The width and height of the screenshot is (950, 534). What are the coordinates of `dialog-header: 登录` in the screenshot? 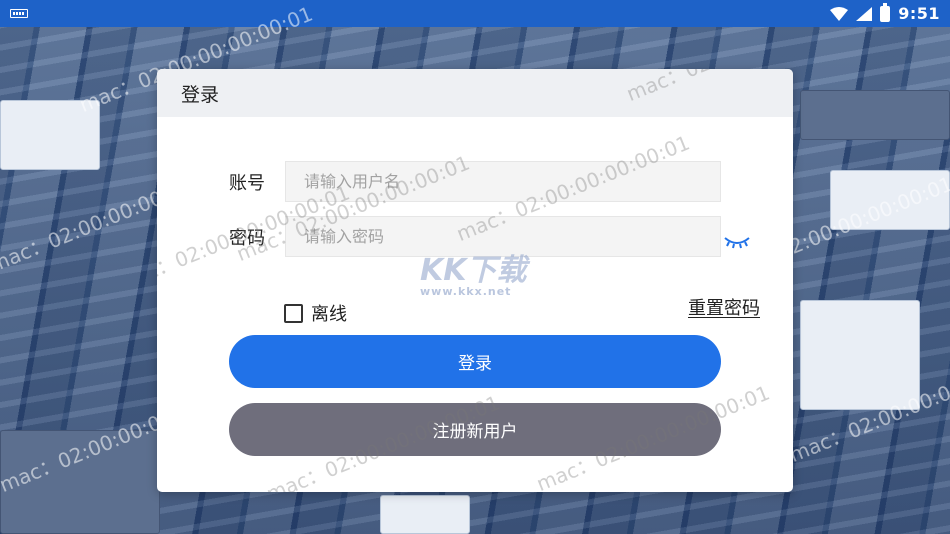 It's located at (475, 93).